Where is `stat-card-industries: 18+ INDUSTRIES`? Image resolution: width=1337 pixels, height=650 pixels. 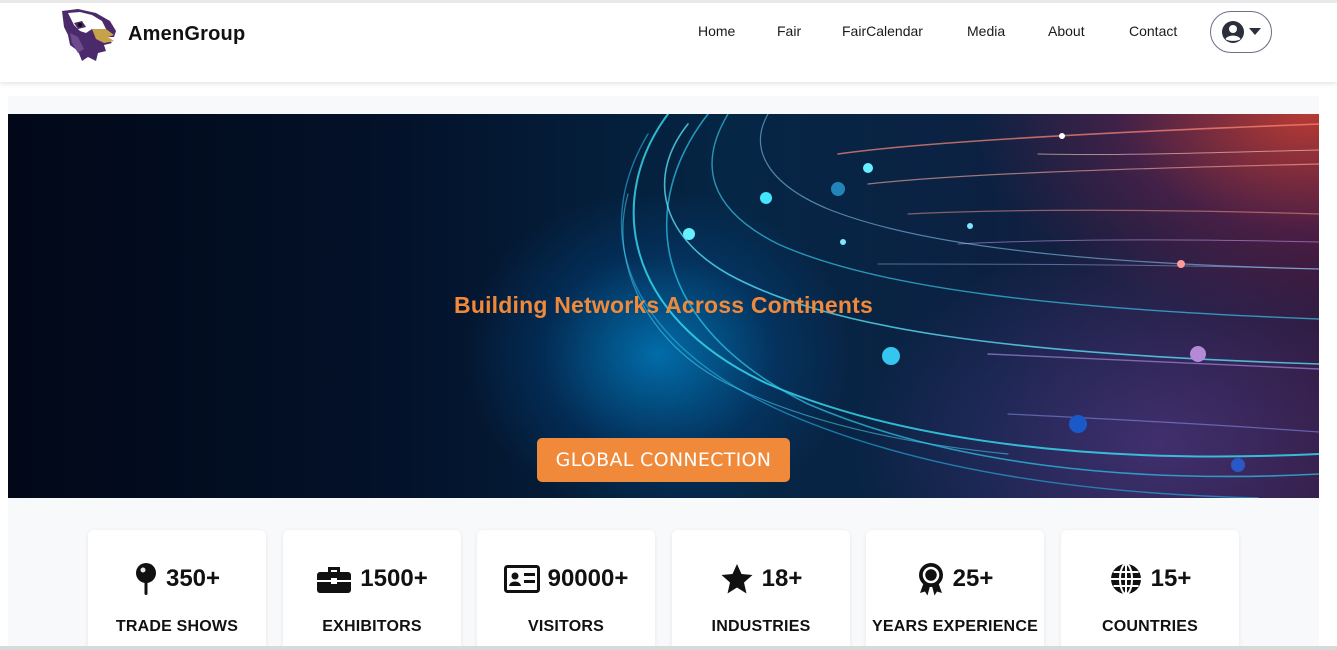
stat-card-industries: 18+ INDUSTRIES is located at coordinates (761, 590).